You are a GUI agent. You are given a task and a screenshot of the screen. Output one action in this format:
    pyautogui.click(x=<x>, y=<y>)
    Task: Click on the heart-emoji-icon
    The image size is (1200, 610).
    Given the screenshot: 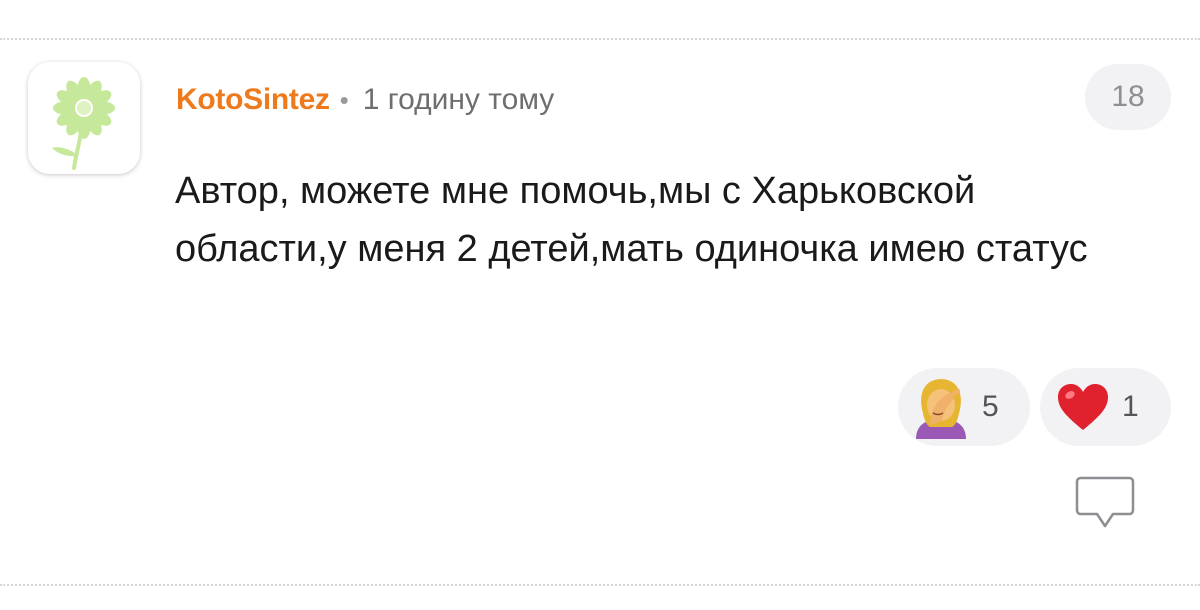 What is the action you would take?
    pyautogui.click(x=1083, y=407)
    